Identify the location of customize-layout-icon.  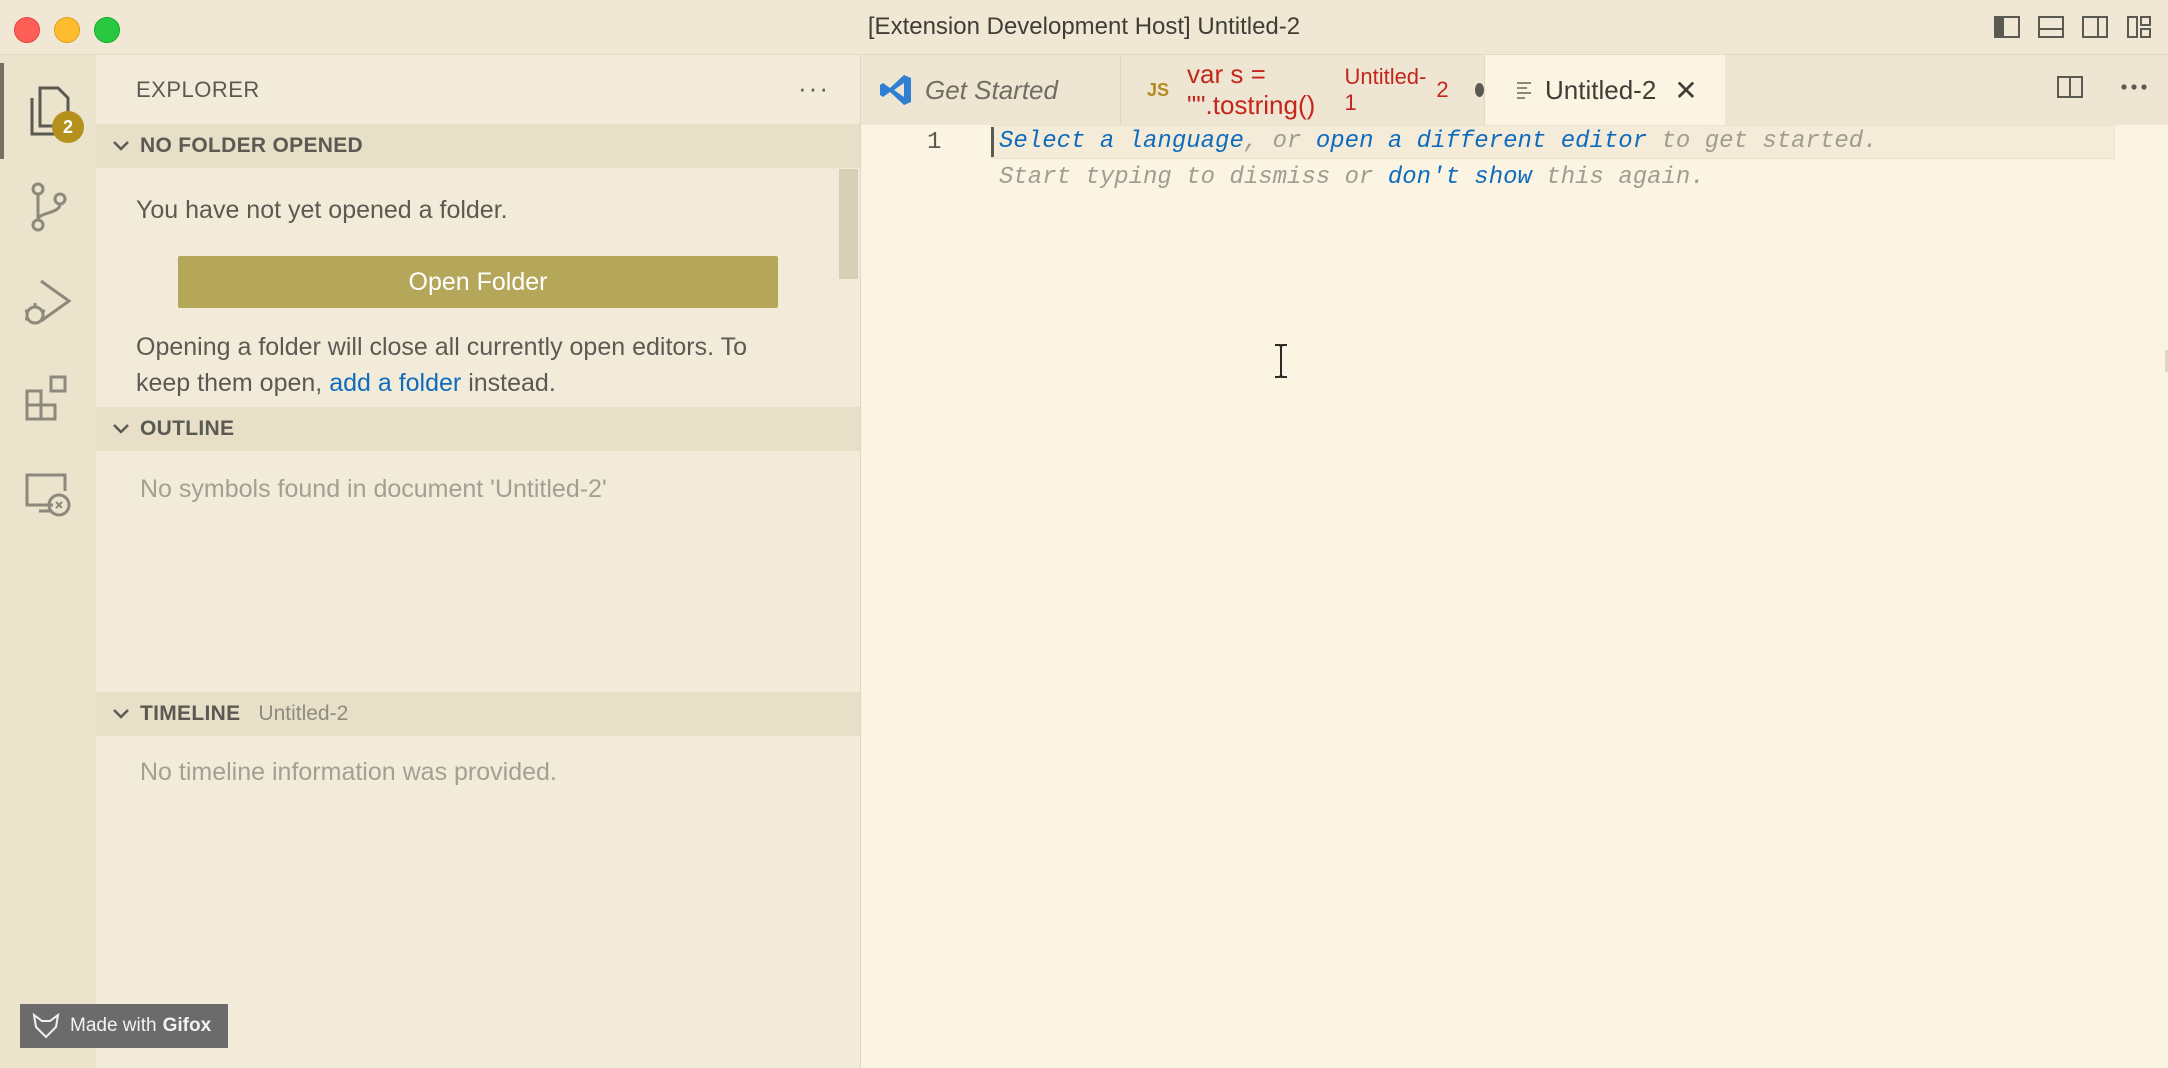
(2139, 27).